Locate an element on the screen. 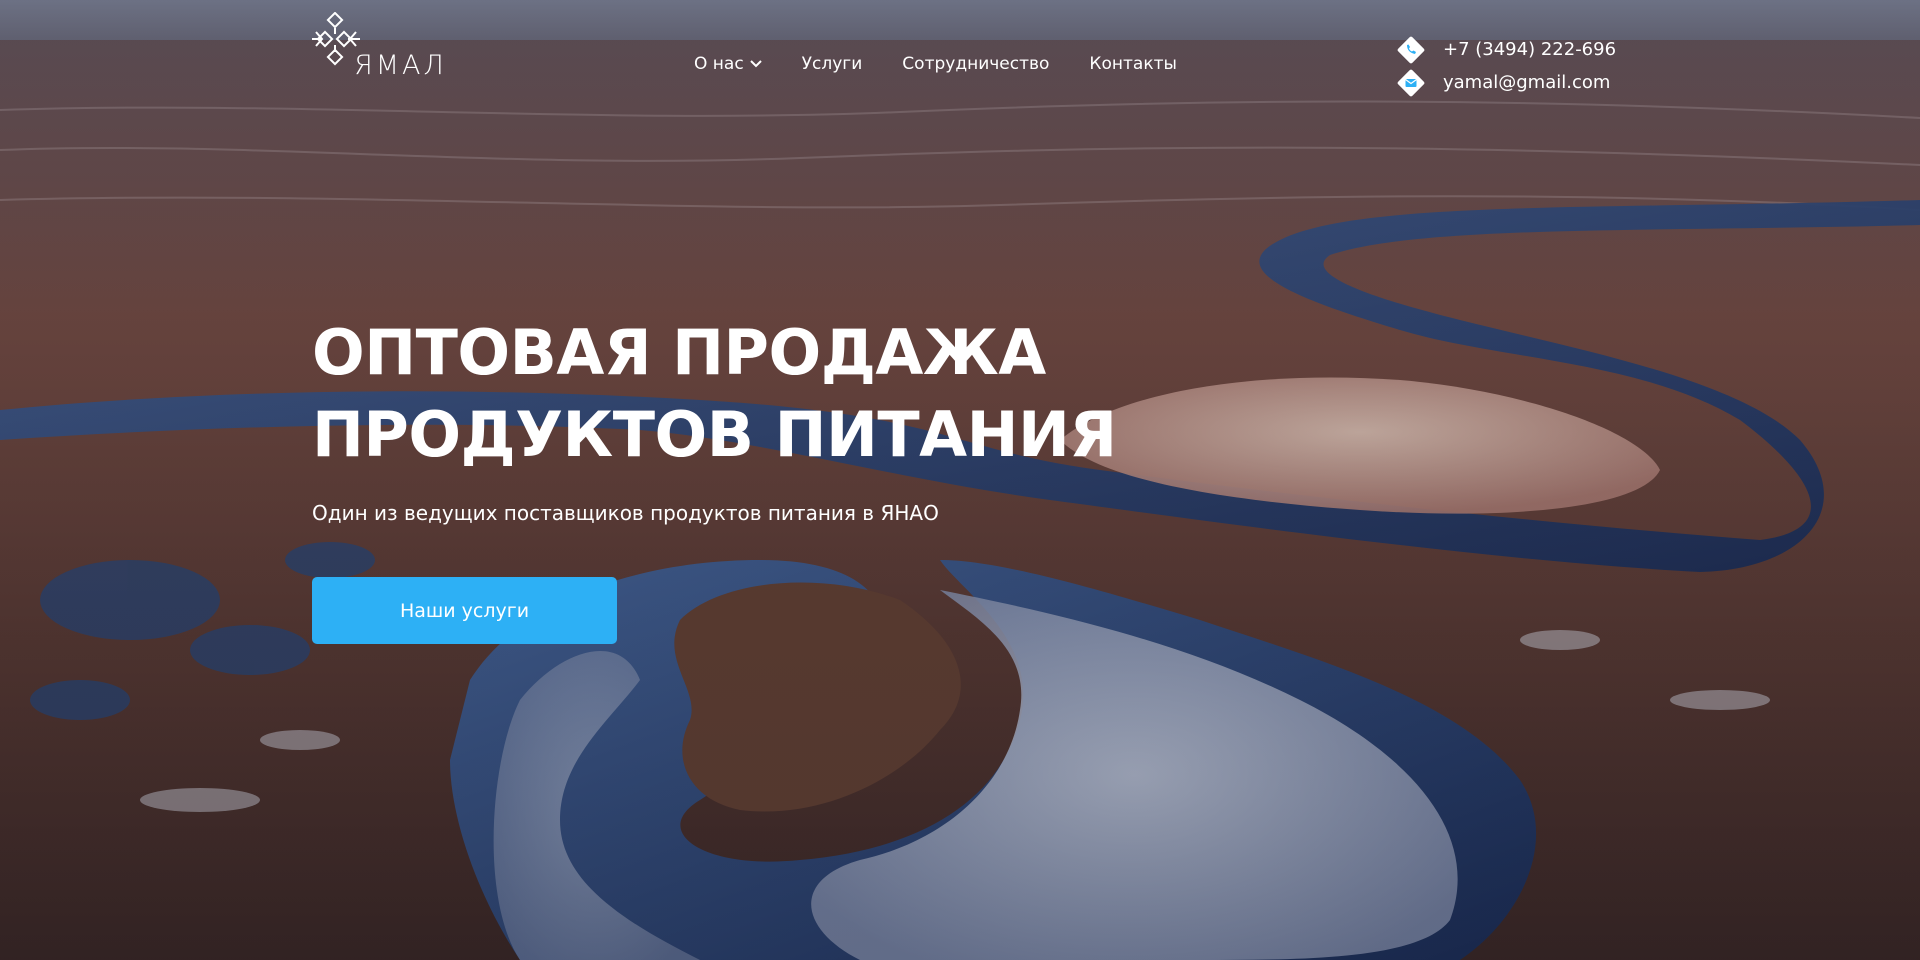 This screenshot has width=1920, height=960. phone-icon is located at coordinates (1411, 50).